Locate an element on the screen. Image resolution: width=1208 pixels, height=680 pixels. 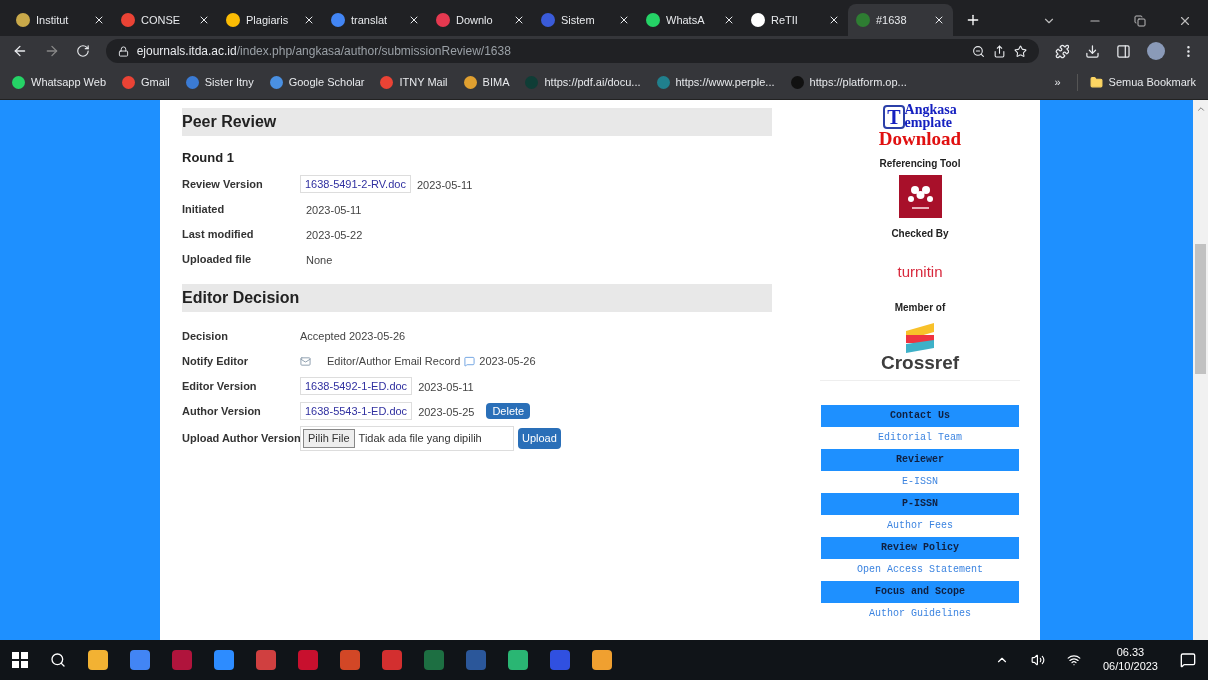
profile-avatar is located at coordinates (1156, 51).